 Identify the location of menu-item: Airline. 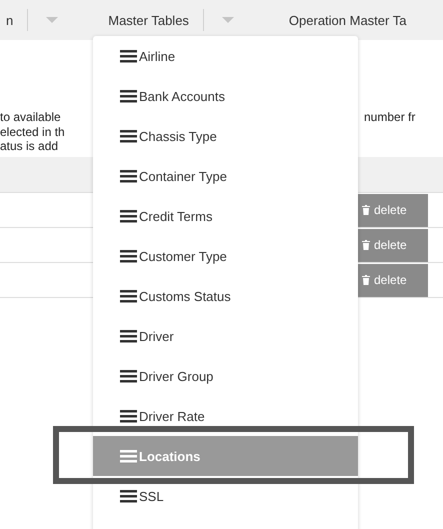
(225, 56).